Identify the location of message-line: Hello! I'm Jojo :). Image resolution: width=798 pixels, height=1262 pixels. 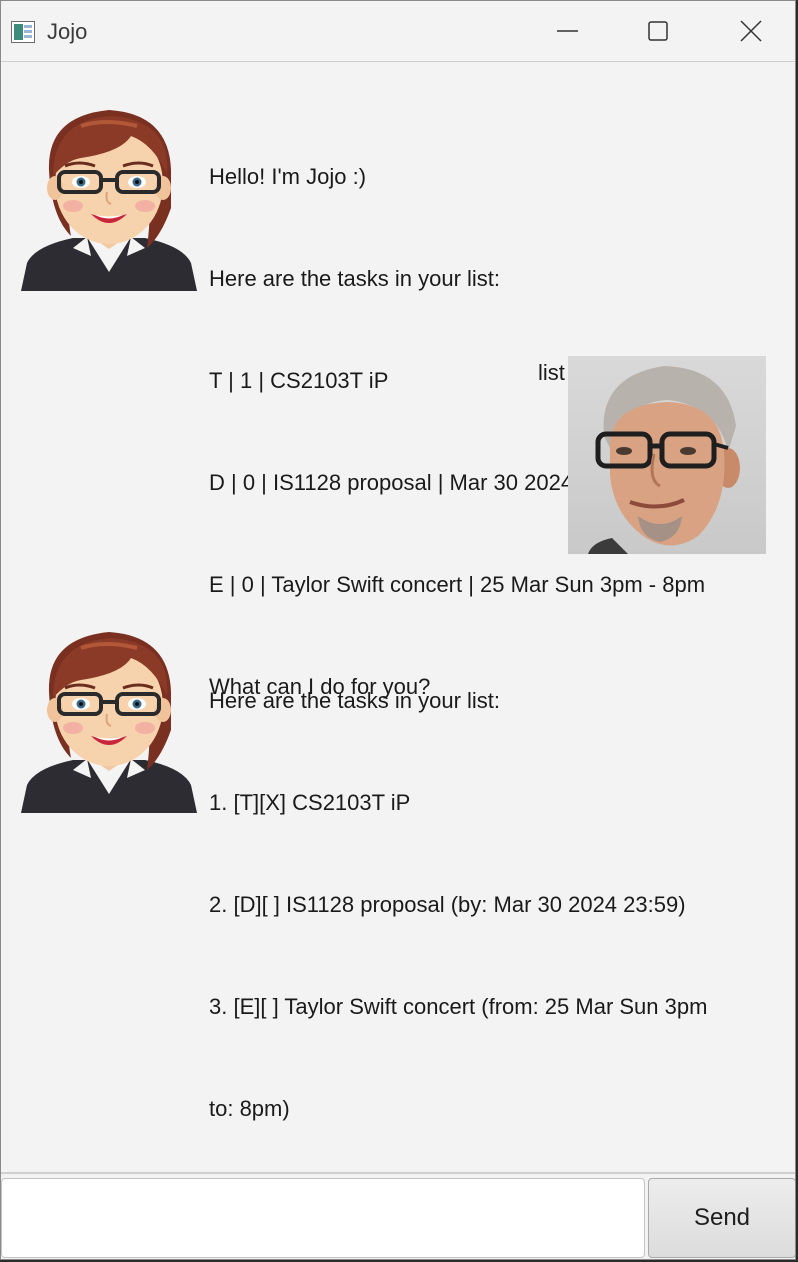
(288, 176).